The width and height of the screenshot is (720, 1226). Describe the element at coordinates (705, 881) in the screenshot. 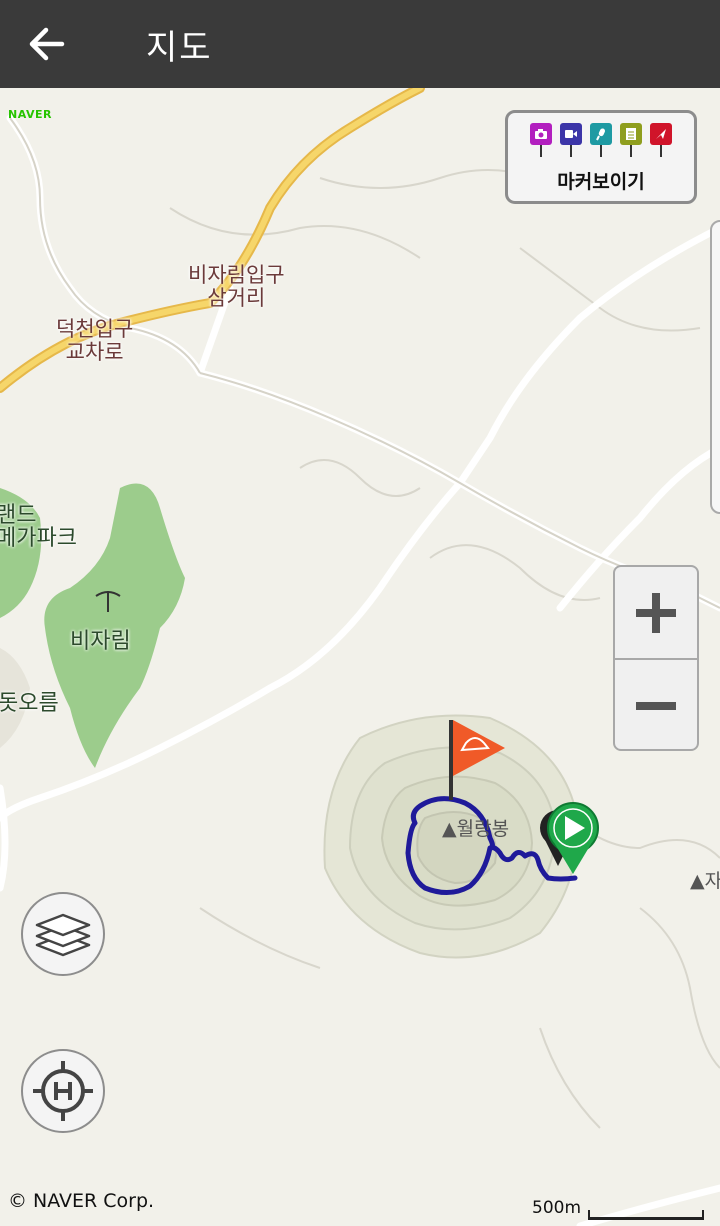

I see `peak-label-right: ▲자` at that location.